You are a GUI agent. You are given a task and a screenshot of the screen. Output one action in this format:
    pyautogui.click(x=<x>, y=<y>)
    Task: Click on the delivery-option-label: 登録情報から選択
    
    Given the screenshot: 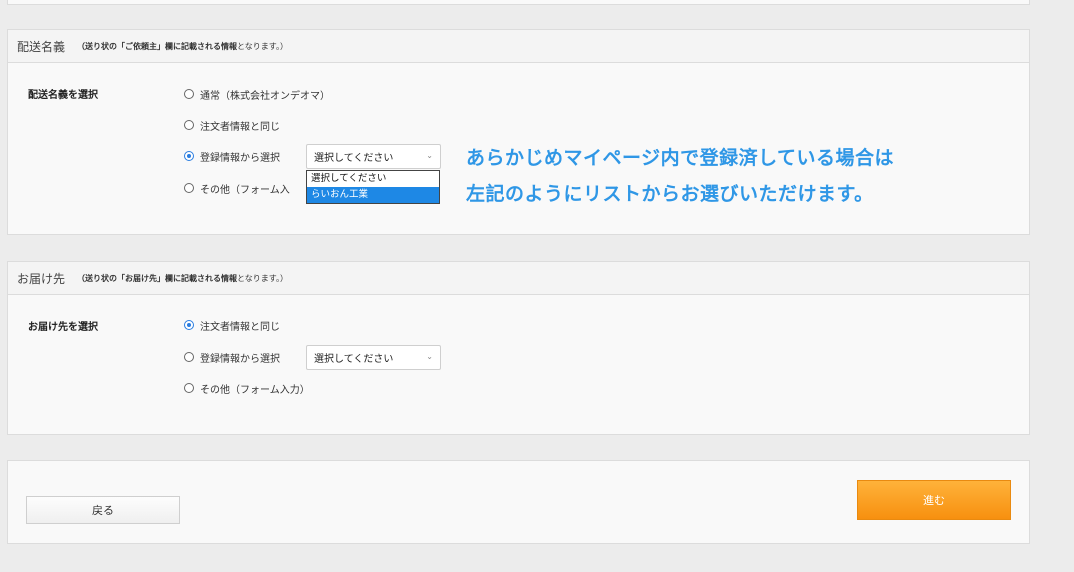 What is the action you would take?
    pyautogui.click(x=240, y=359)
    